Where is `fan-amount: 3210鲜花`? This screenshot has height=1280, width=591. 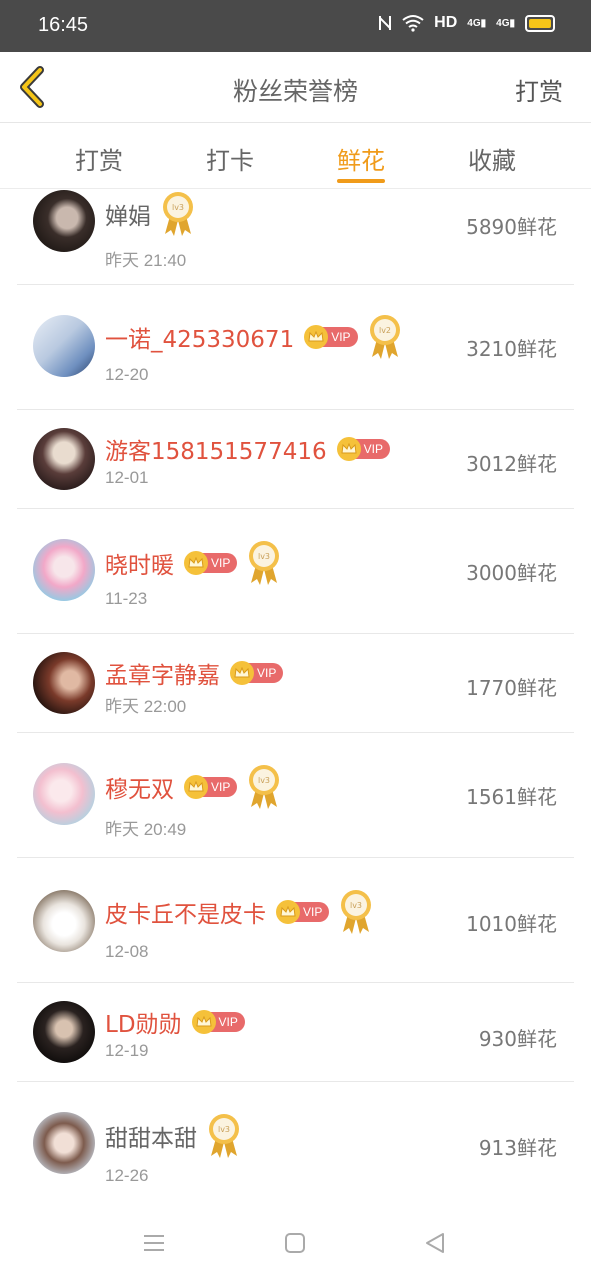
fan-amount: 3210鲜花 is located at coordinates (511, 349).